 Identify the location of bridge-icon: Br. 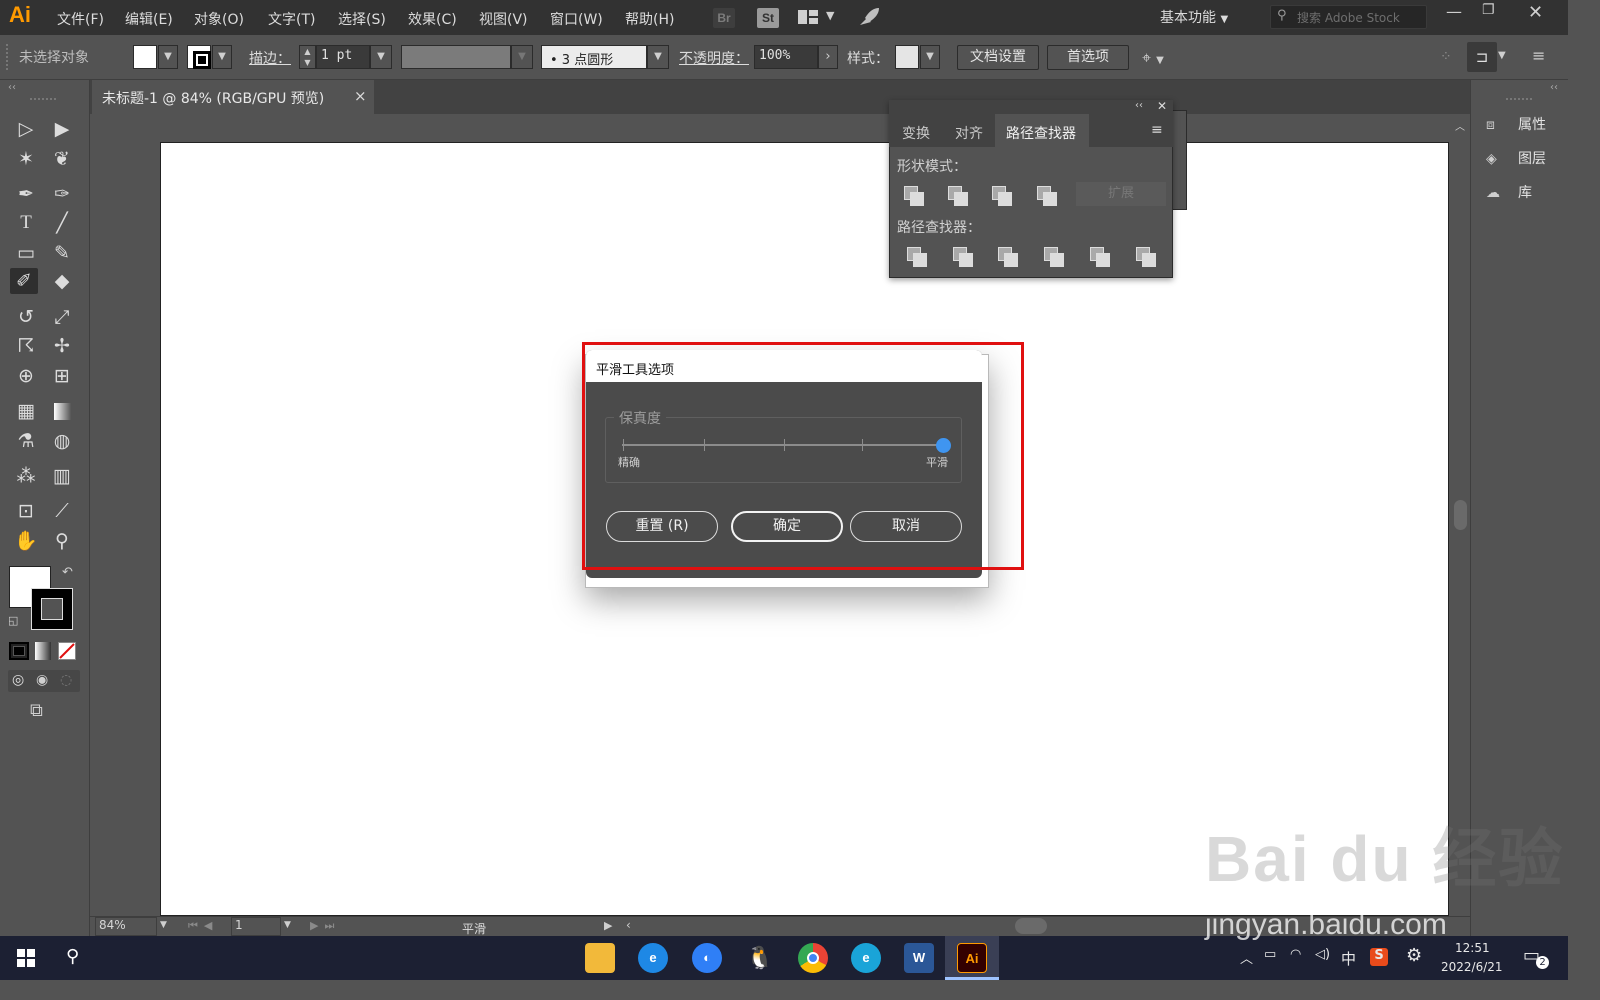
(724, 18).